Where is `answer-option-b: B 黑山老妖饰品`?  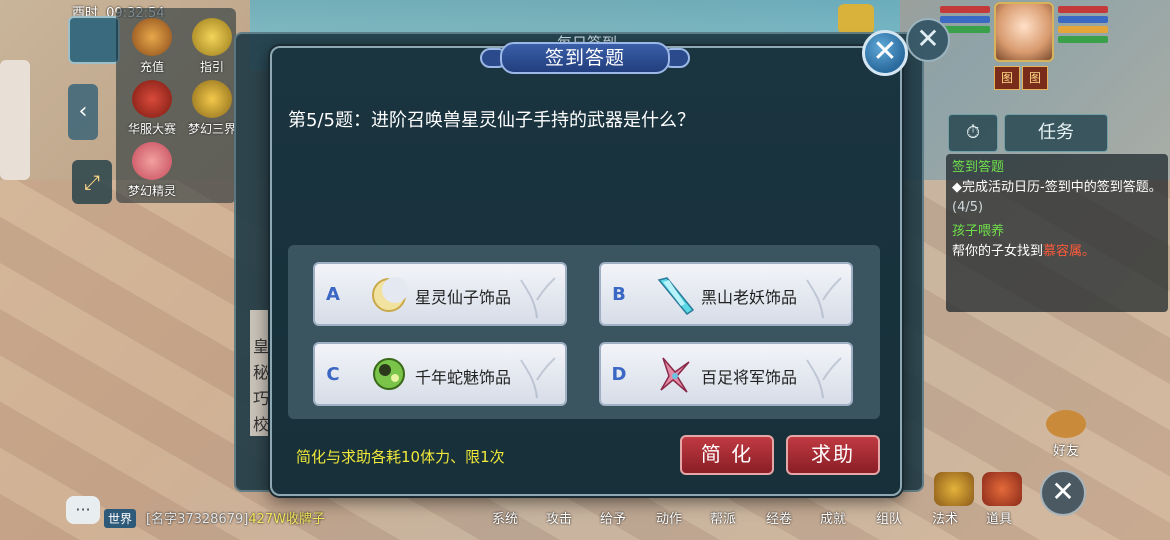 answer-option-b: B 黑山老妖饰品 is located at coordinates (726, 294).